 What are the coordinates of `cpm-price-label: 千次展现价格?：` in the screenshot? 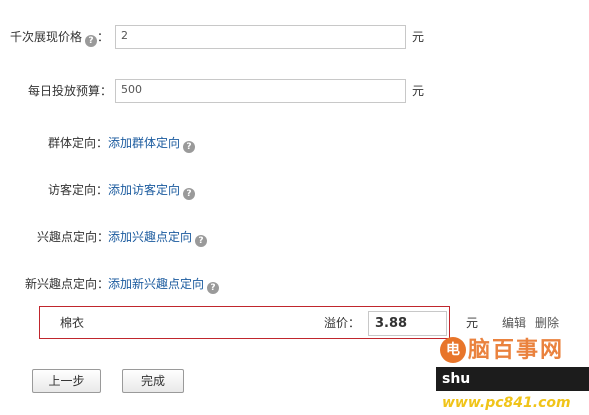 It's located at (60, 38).